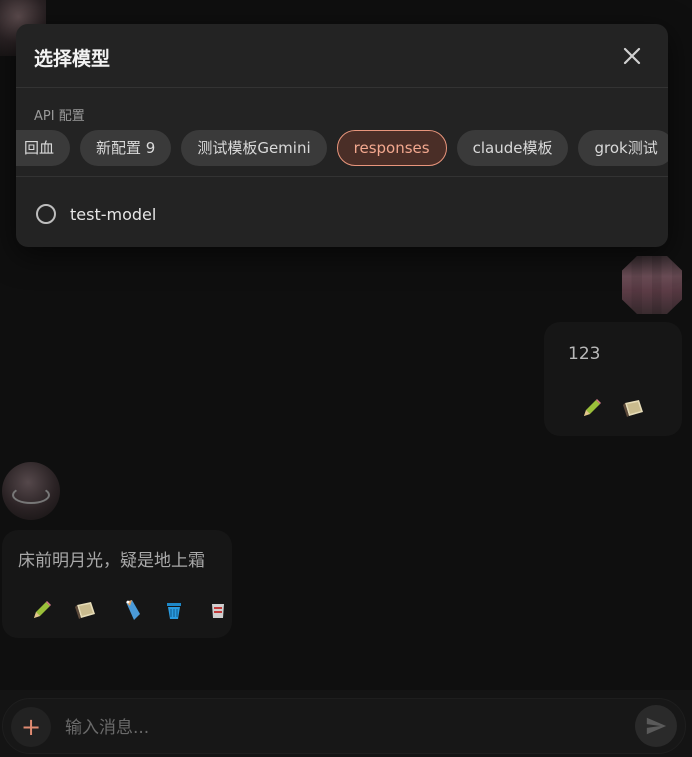  I want to click on add-attachment-button: +, so click(31, 727).